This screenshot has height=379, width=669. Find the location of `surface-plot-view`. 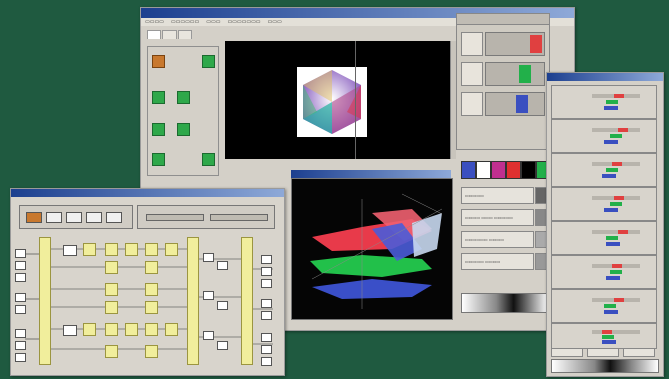

surface-plot-view is located at coordinates (372, 249).